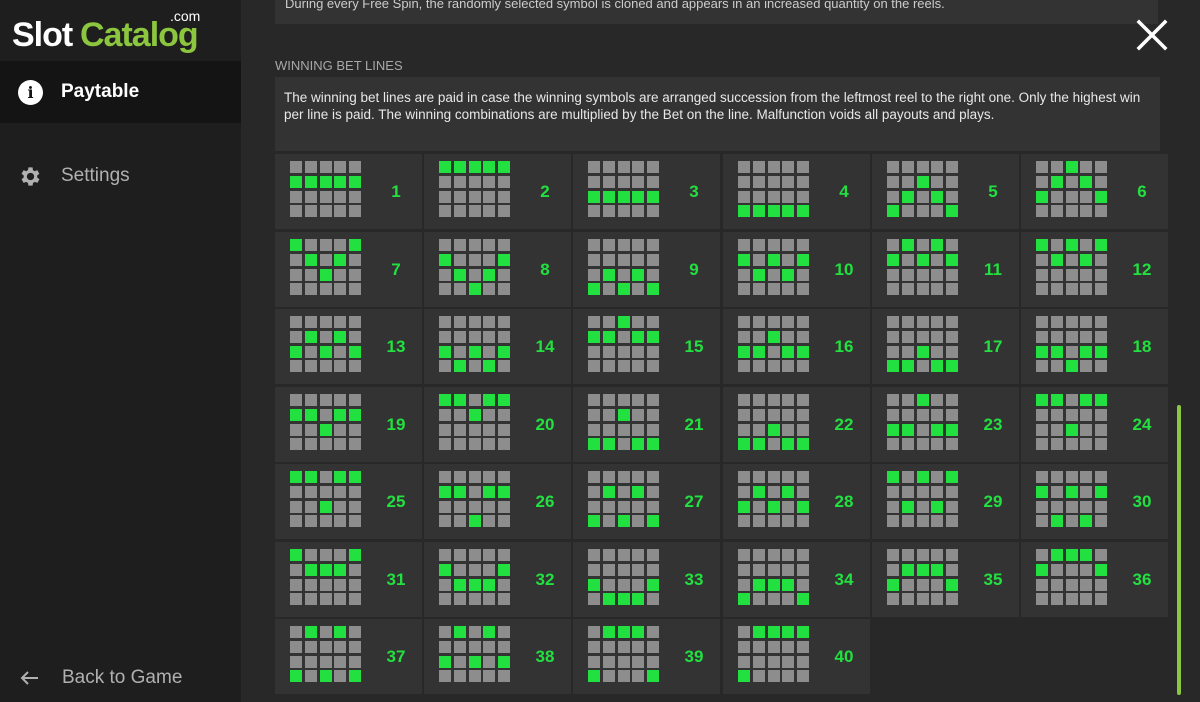  What do you see at coordinates (1179, 550) in the screenshot?
I see `scrollbar` at bounding box center [1179, 550].